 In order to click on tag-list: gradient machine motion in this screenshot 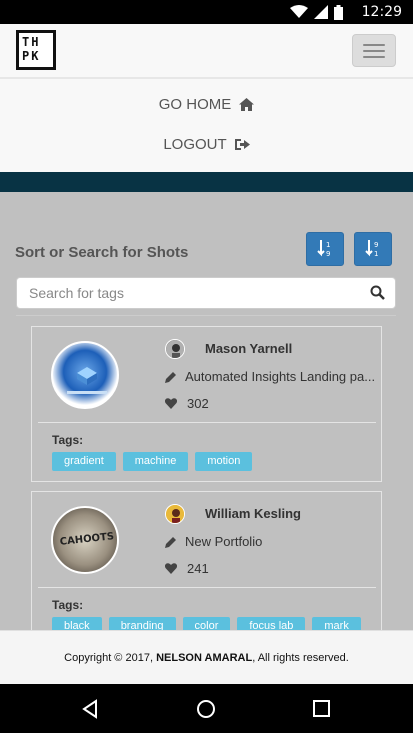, I will do `click(152, 461)`.